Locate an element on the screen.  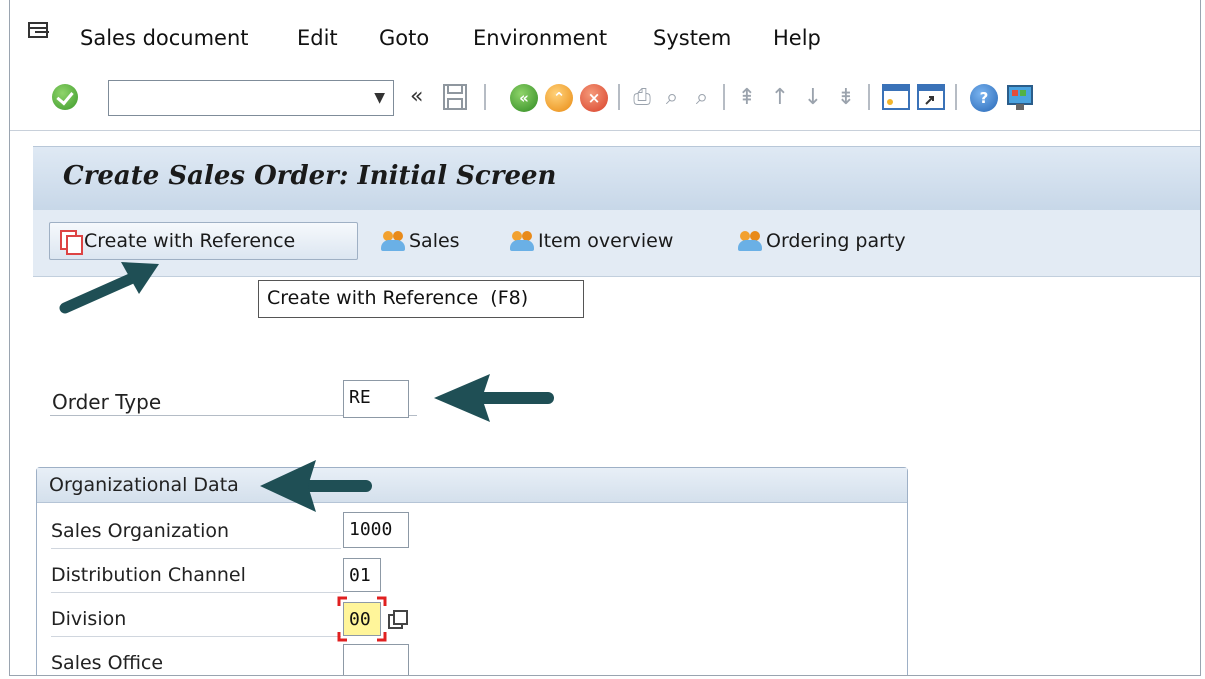
sales-organization-label: Sales Organization is located at coordinates (140, 531).